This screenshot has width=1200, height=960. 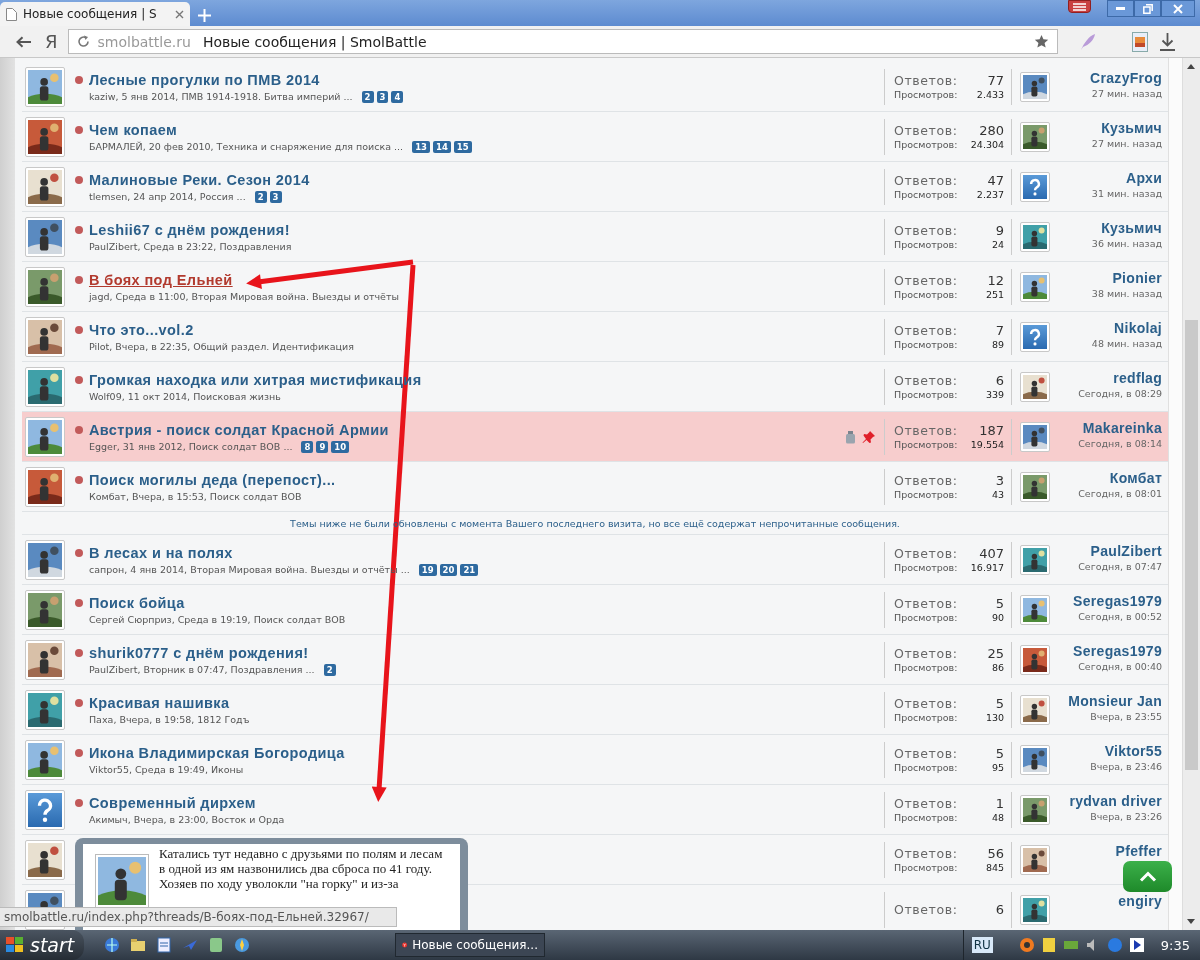 I want to click on thread-title-link: В боях под Ельней, so click(x=160, y=279).